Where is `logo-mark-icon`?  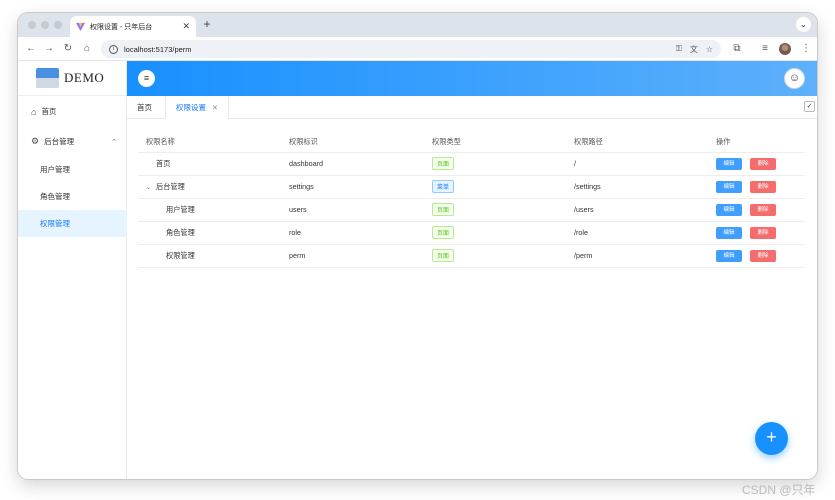 logo-mark-icon is located at coordinates (47, 78).